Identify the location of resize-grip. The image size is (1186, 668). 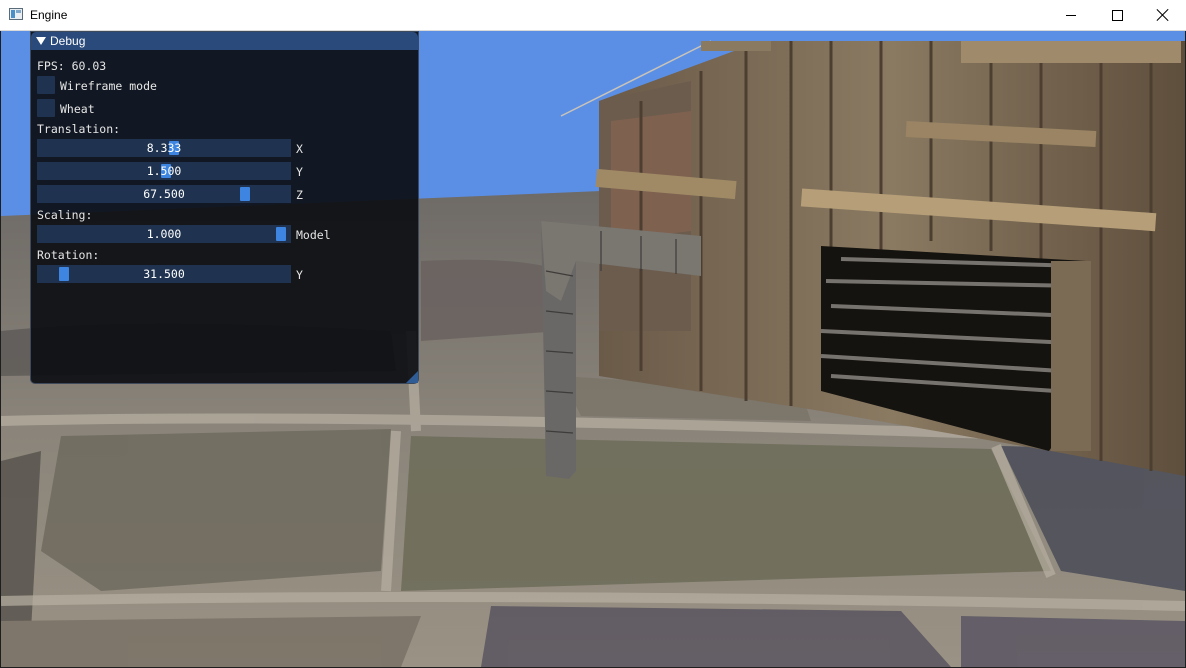
(412, 377).